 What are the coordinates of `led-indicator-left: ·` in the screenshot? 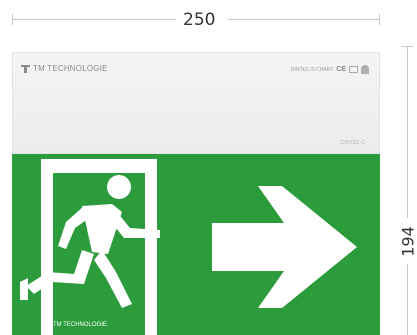 It's located at (57, 127).